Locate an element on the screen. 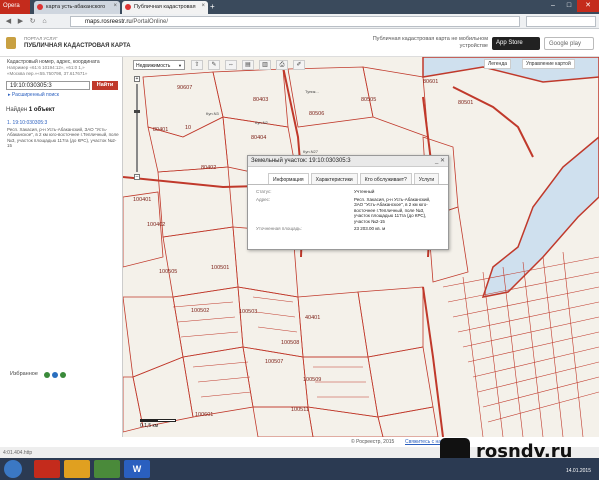 The image size is (599, 480). url-path: /PortalOnline/ is located at coordinates (150, 22).